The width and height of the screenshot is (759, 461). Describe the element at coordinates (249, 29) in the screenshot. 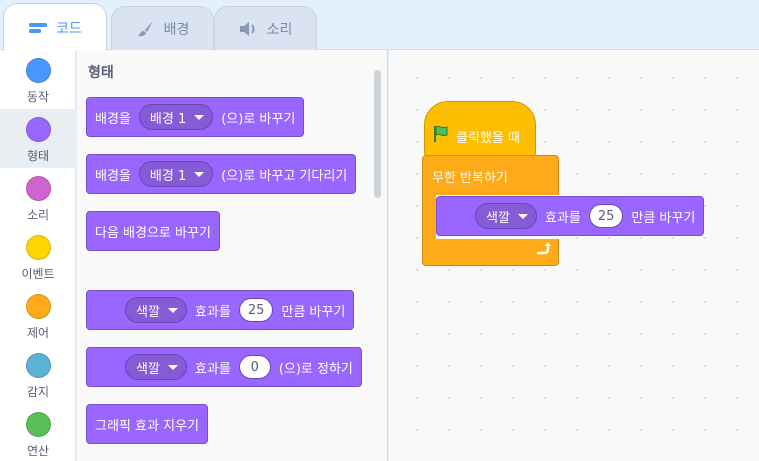

I see `speaker-icon` at that location.